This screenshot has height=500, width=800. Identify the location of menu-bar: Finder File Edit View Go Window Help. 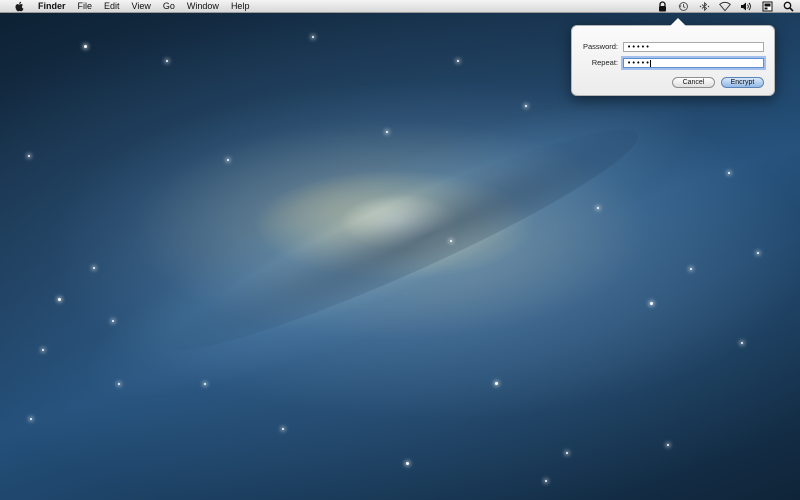
(400, 6).